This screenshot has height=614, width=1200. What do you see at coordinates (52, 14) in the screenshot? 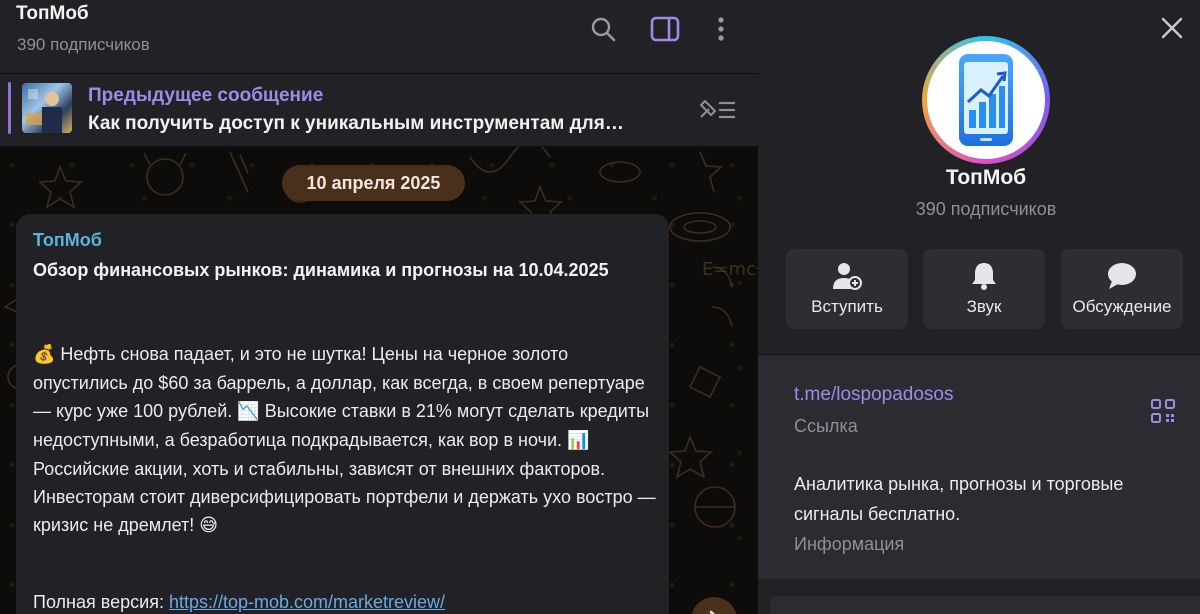
I see `chat-title: ТопМоб` at bounding box center [52, 14].